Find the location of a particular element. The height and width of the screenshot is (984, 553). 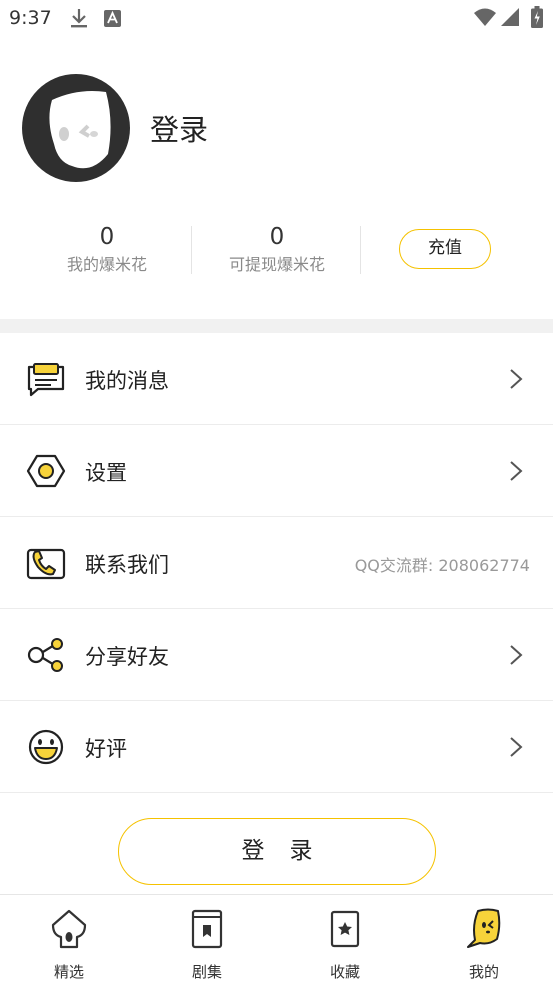

avatar is located at coordinates (76, 128).